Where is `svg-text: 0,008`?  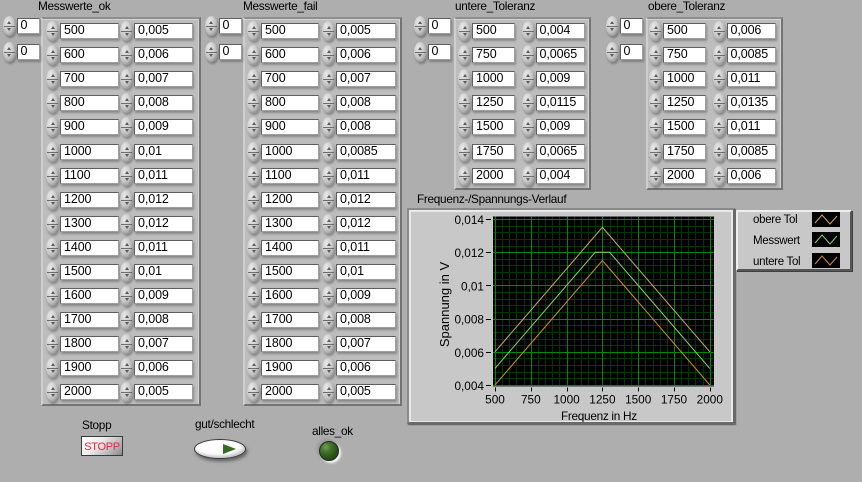 svg-text: 0,008 is located at coordinates (469, 320).